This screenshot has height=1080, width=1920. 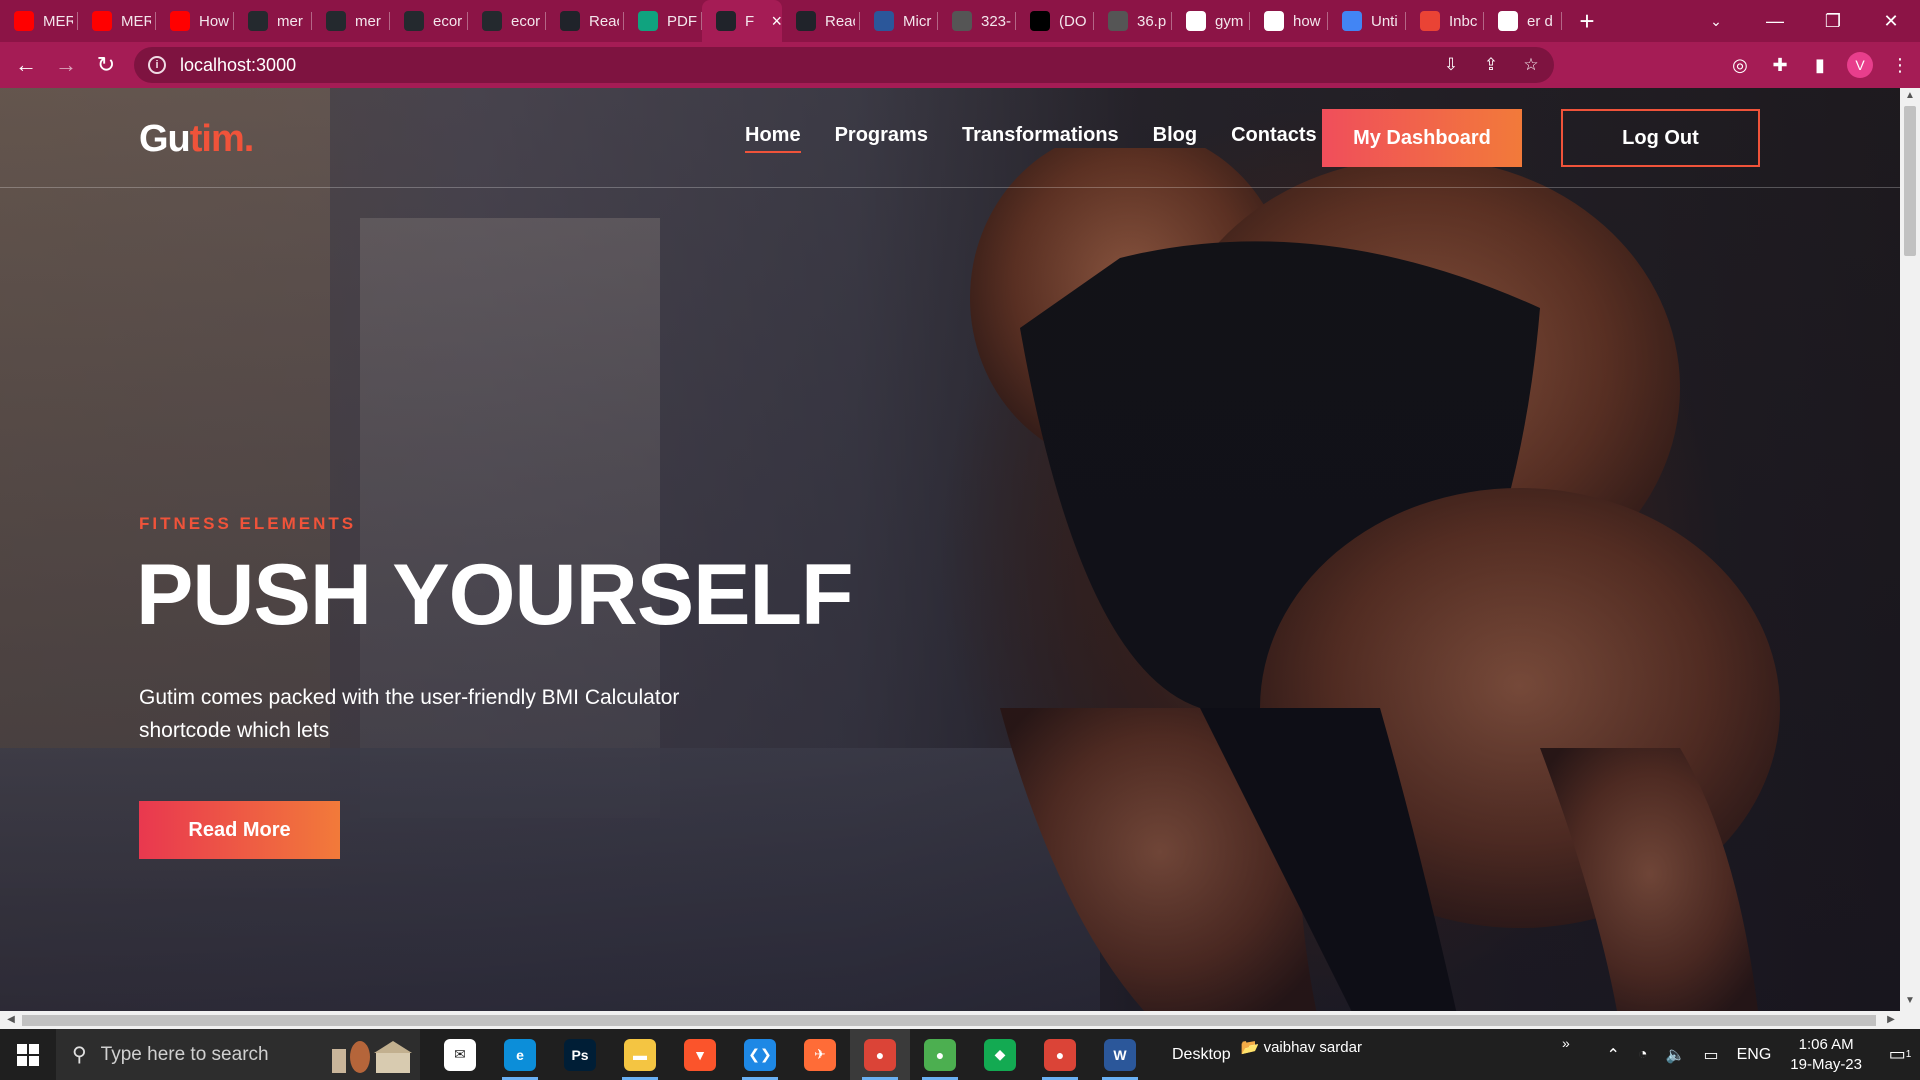 What do you see at coordinates (1775, 21) in the screenshot?
I see `minimize-icon: —` at bounding box center [1775, 21].